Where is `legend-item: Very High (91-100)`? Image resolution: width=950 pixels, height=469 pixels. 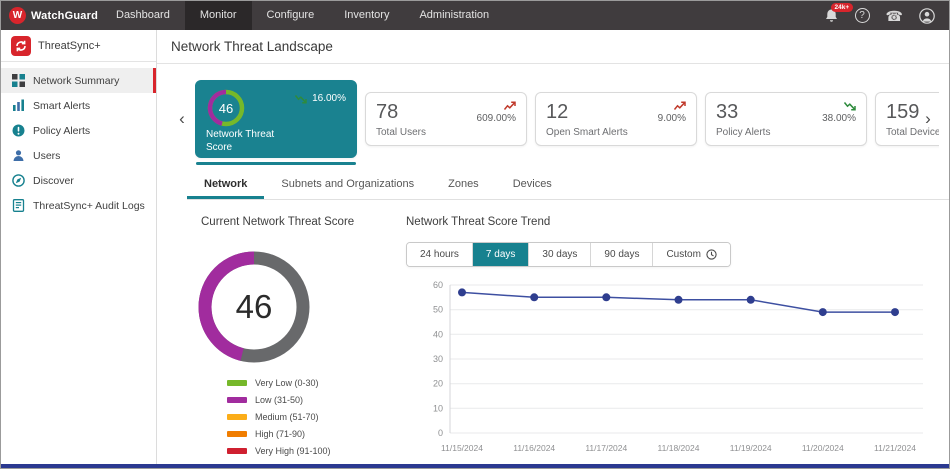
legend-item: Very High (91-100) is located at coordinates (316, 451).